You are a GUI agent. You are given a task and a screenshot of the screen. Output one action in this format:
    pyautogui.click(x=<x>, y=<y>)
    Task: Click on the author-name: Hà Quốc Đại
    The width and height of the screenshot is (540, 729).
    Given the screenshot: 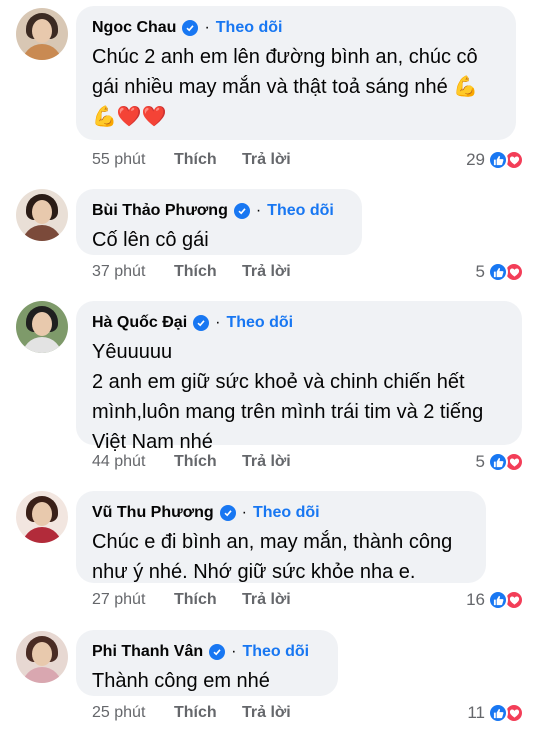 What is the action you would take?
    pyautogui.click(x=139, y=323)
    